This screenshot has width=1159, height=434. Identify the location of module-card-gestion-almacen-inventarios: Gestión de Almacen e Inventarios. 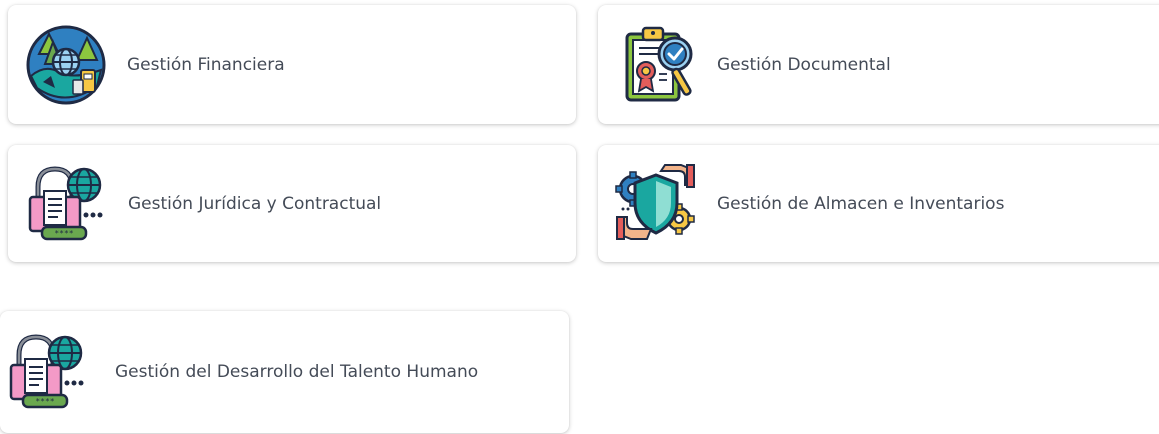
(878, 203).